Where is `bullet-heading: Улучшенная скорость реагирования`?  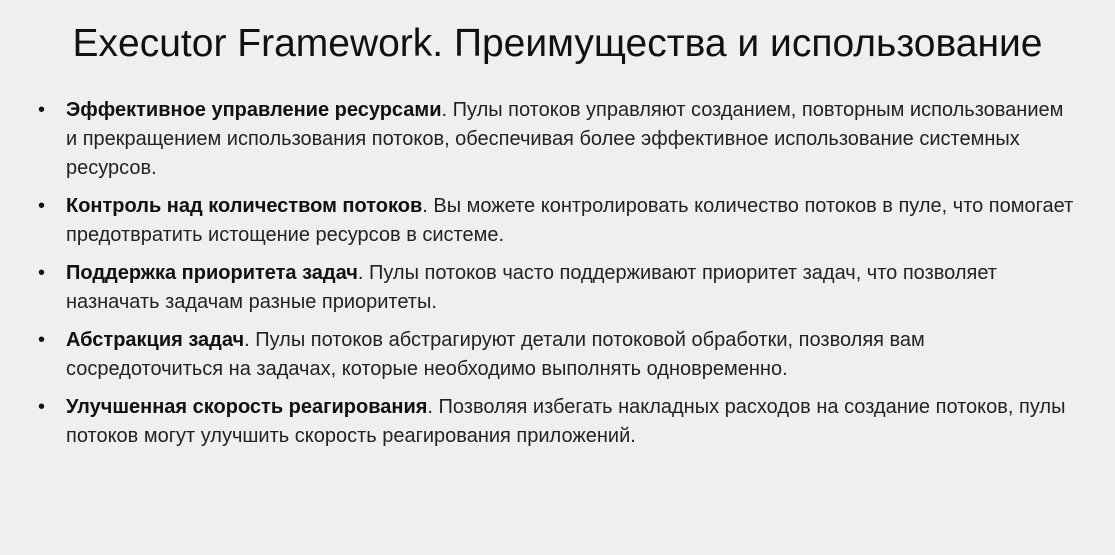
bullet-heading: Улучшенная скорость реагирования is located at coordinates (247, 407).